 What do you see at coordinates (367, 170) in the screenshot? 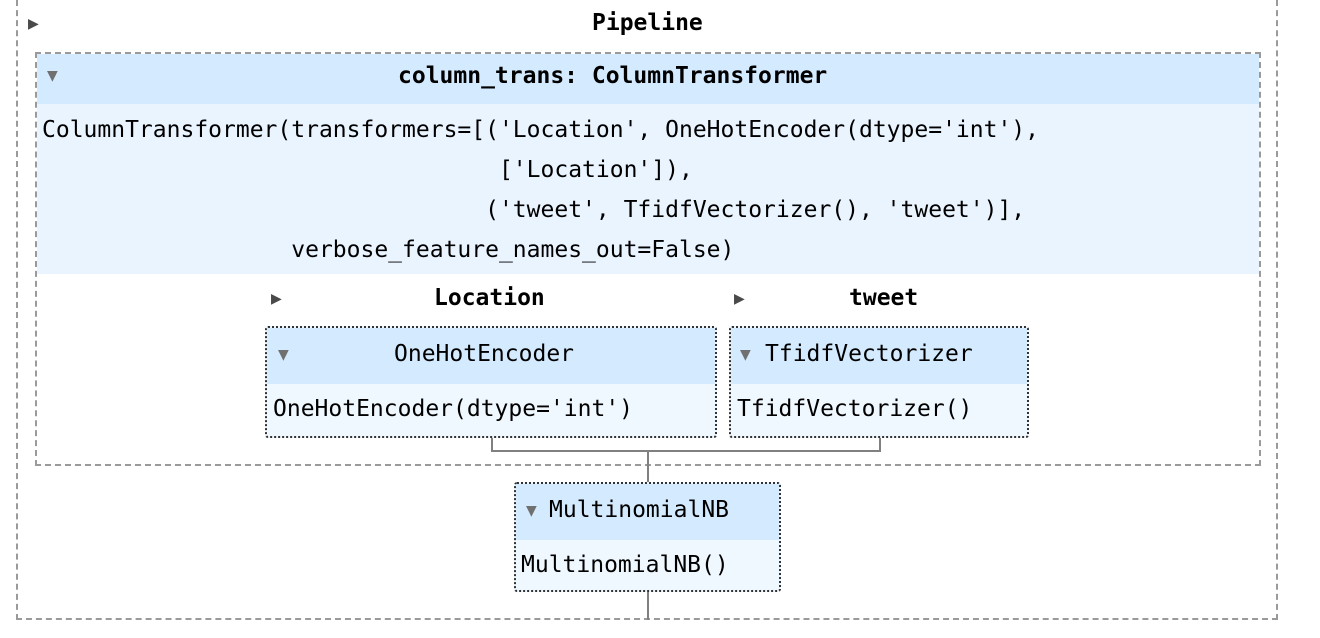
I see `repr-line: ['Location']),` at bounding box center [367, 170].